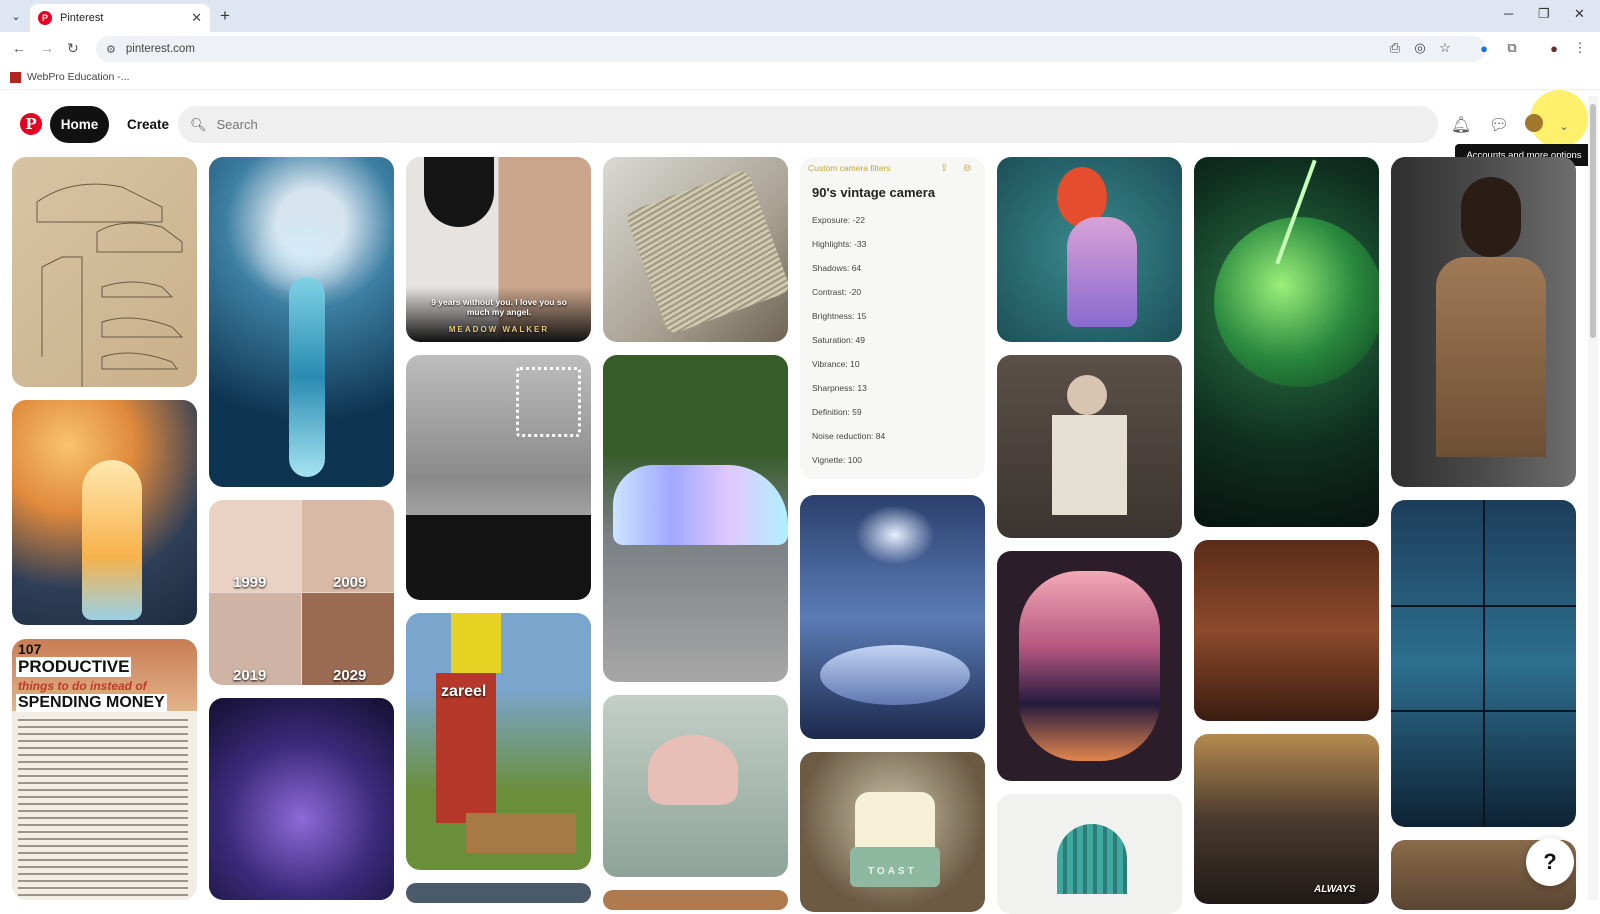  Describe the element at coordinates (1483, 322) in the screenshot. I see `pin-woman-jacket` at that location.